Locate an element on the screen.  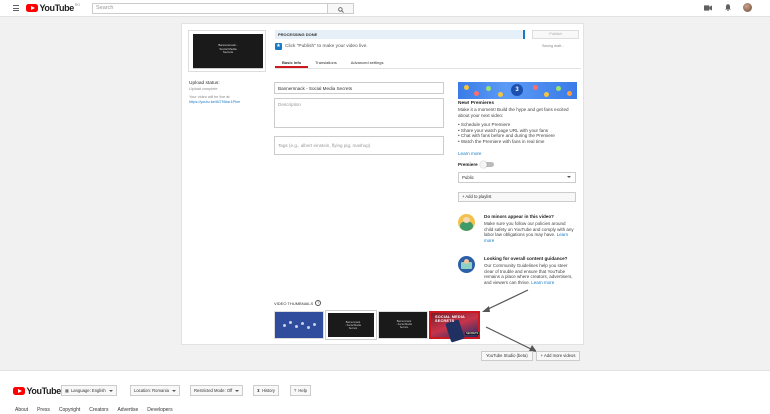
language-button: ▦ Language: English is located at coordinates (89, 390).